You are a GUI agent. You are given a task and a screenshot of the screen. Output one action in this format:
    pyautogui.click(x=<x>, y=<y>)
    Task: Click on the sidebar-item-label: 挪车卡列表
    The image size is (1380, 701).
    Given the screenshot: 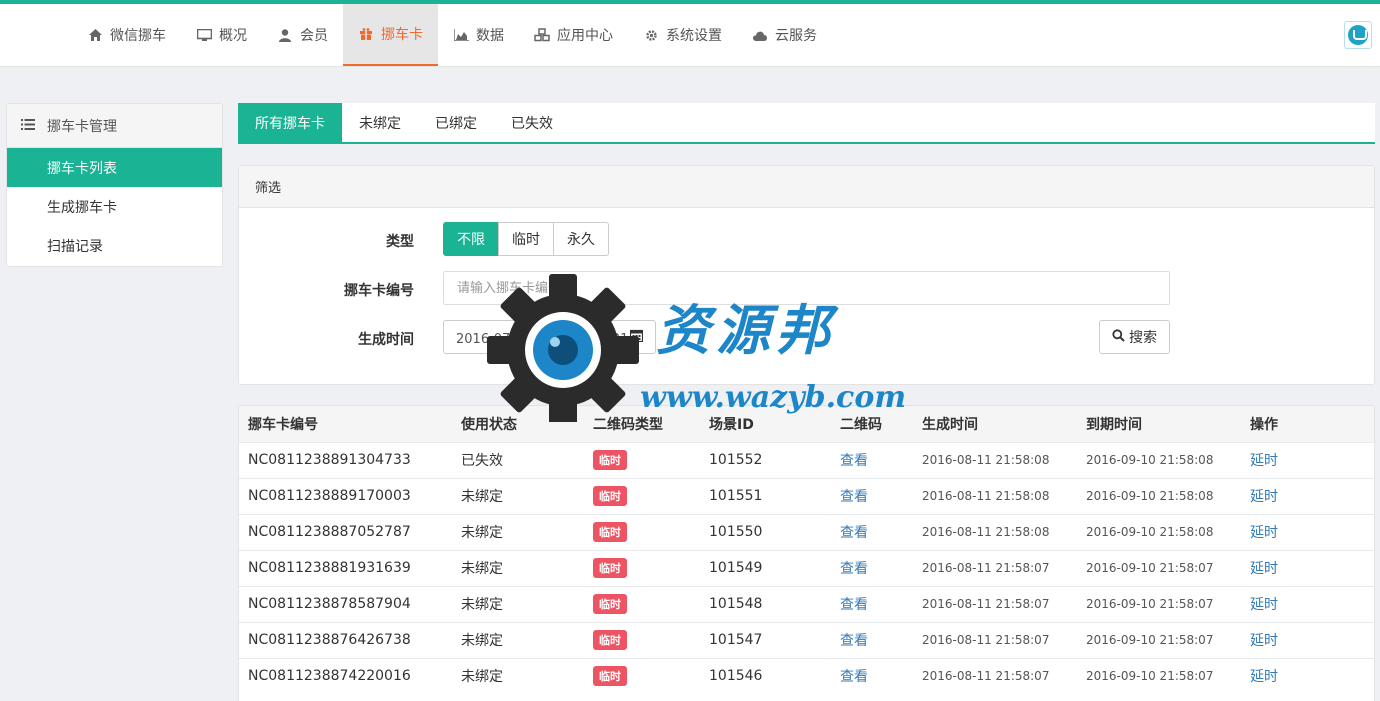 What is the action you would take?
    pyautogui.click(x=82, y=168)
    